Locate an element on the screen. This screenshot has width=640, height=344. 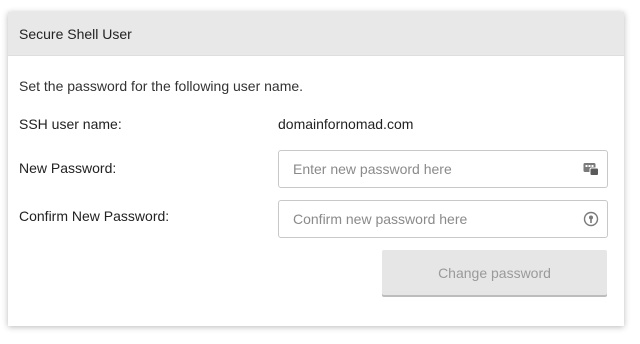
new-password-label: New Password: is located at coordinates (68, 168).